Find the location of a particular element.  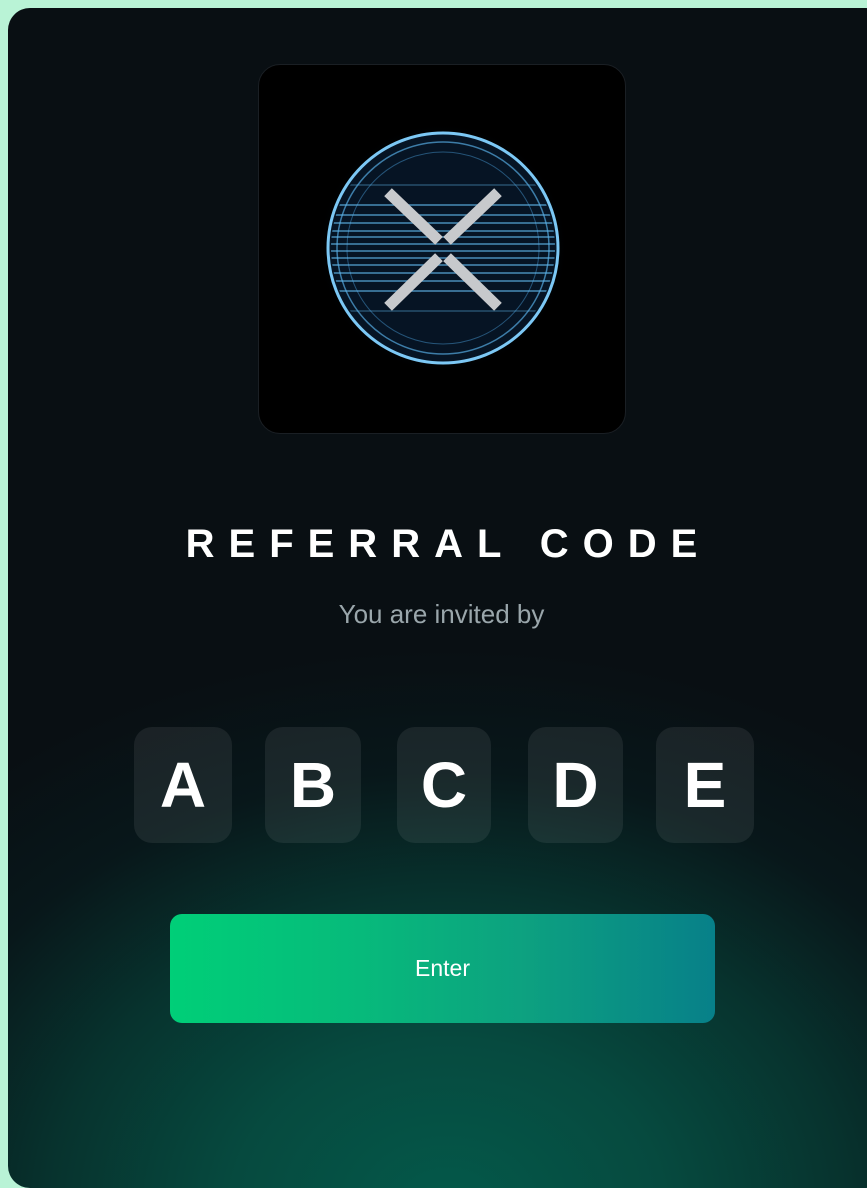

code-char-5: E is located at coordinates (705, 785).